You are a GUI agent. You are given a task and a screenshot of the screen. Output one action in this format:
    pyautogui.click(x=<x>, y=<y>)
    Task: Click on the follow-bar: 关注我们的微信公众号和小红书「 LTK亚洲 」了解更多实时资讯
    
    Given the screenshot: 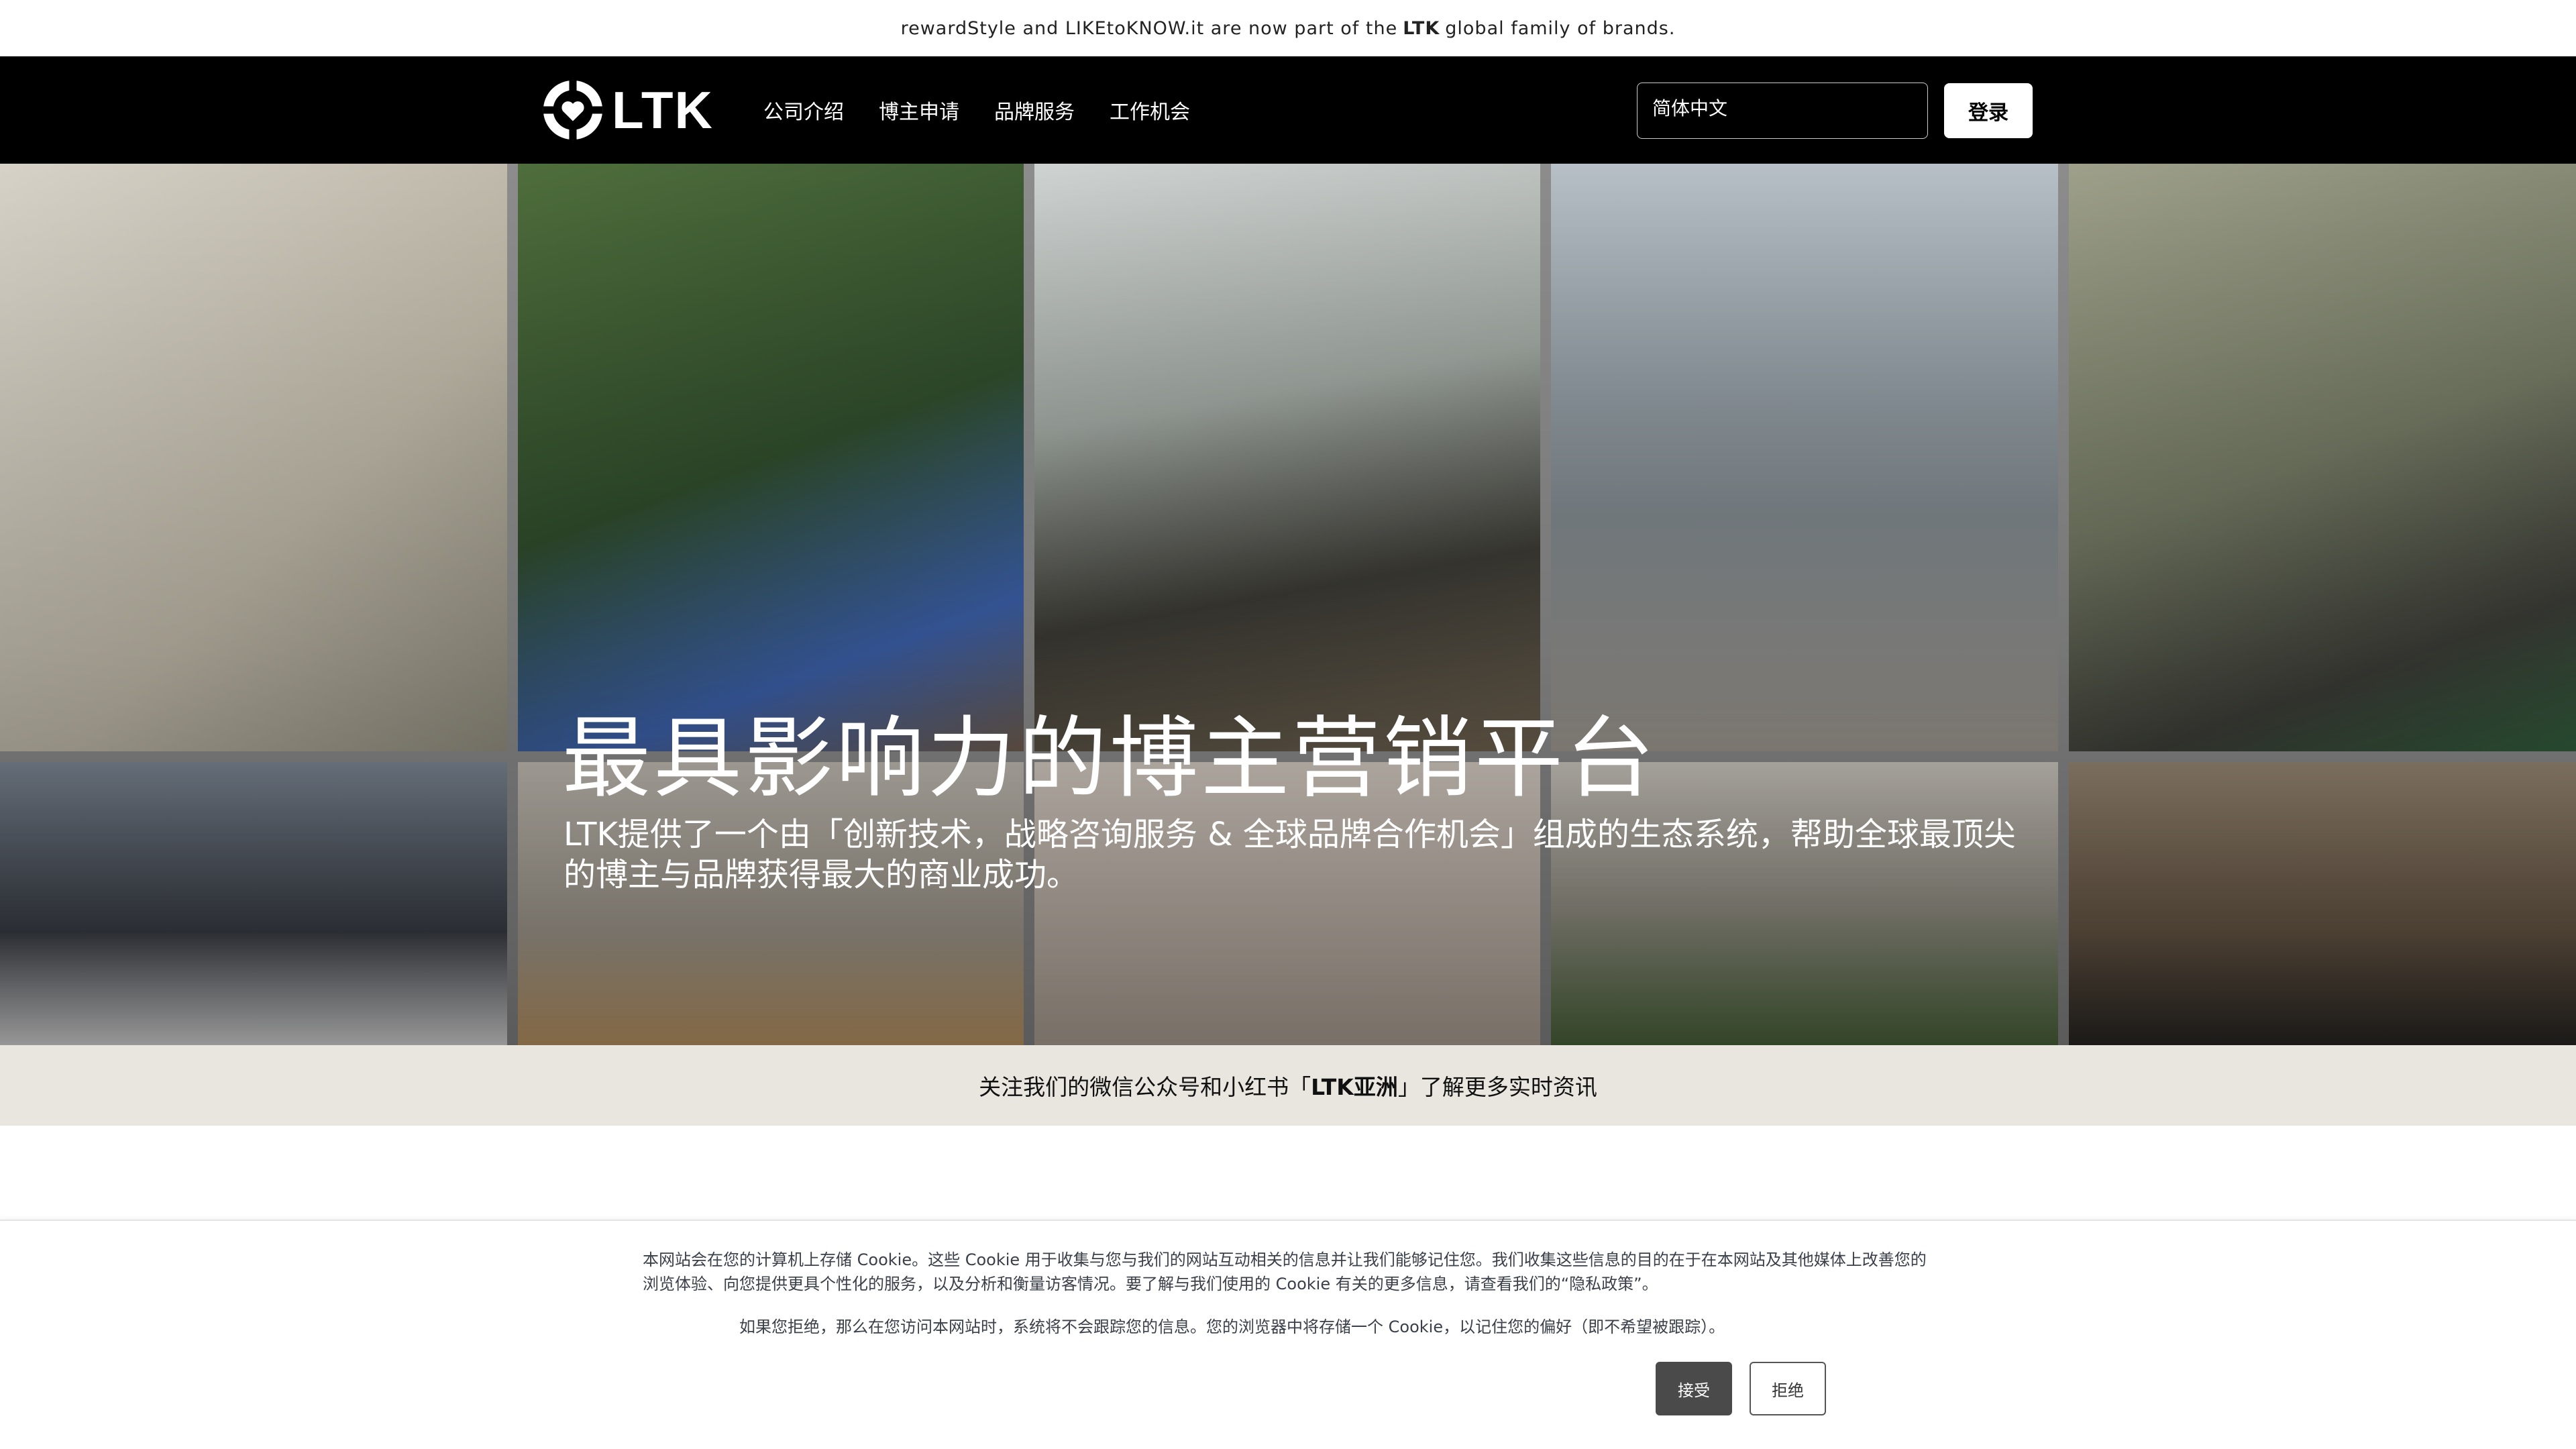 What is the action you would take?
    pyautogui.click(x=1288, y=1085)
    